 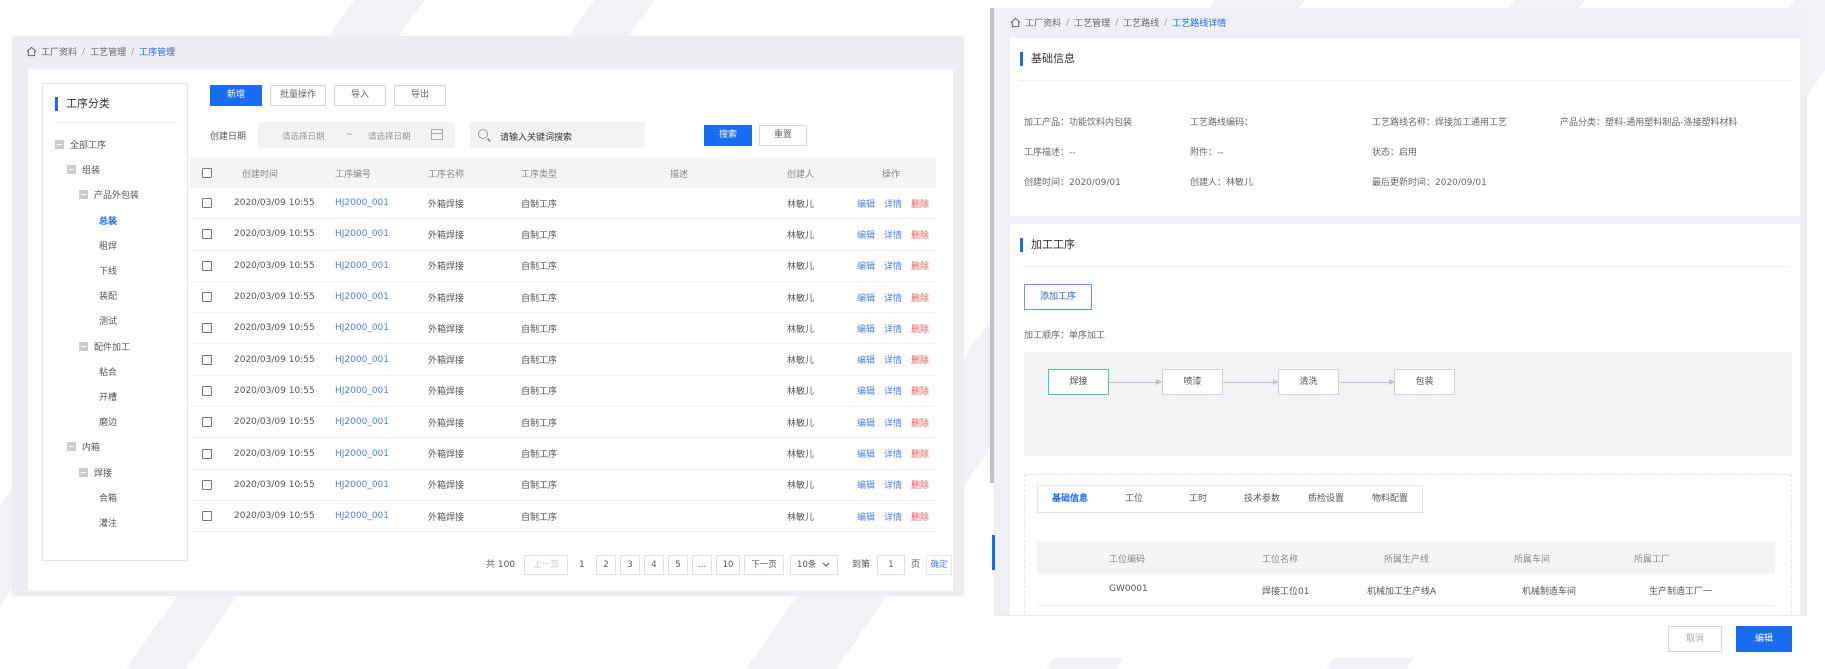 What do you see at coordinates (728, 565) in the screenshot?
I see `page-10: 10` at bounding box center [728, 565].